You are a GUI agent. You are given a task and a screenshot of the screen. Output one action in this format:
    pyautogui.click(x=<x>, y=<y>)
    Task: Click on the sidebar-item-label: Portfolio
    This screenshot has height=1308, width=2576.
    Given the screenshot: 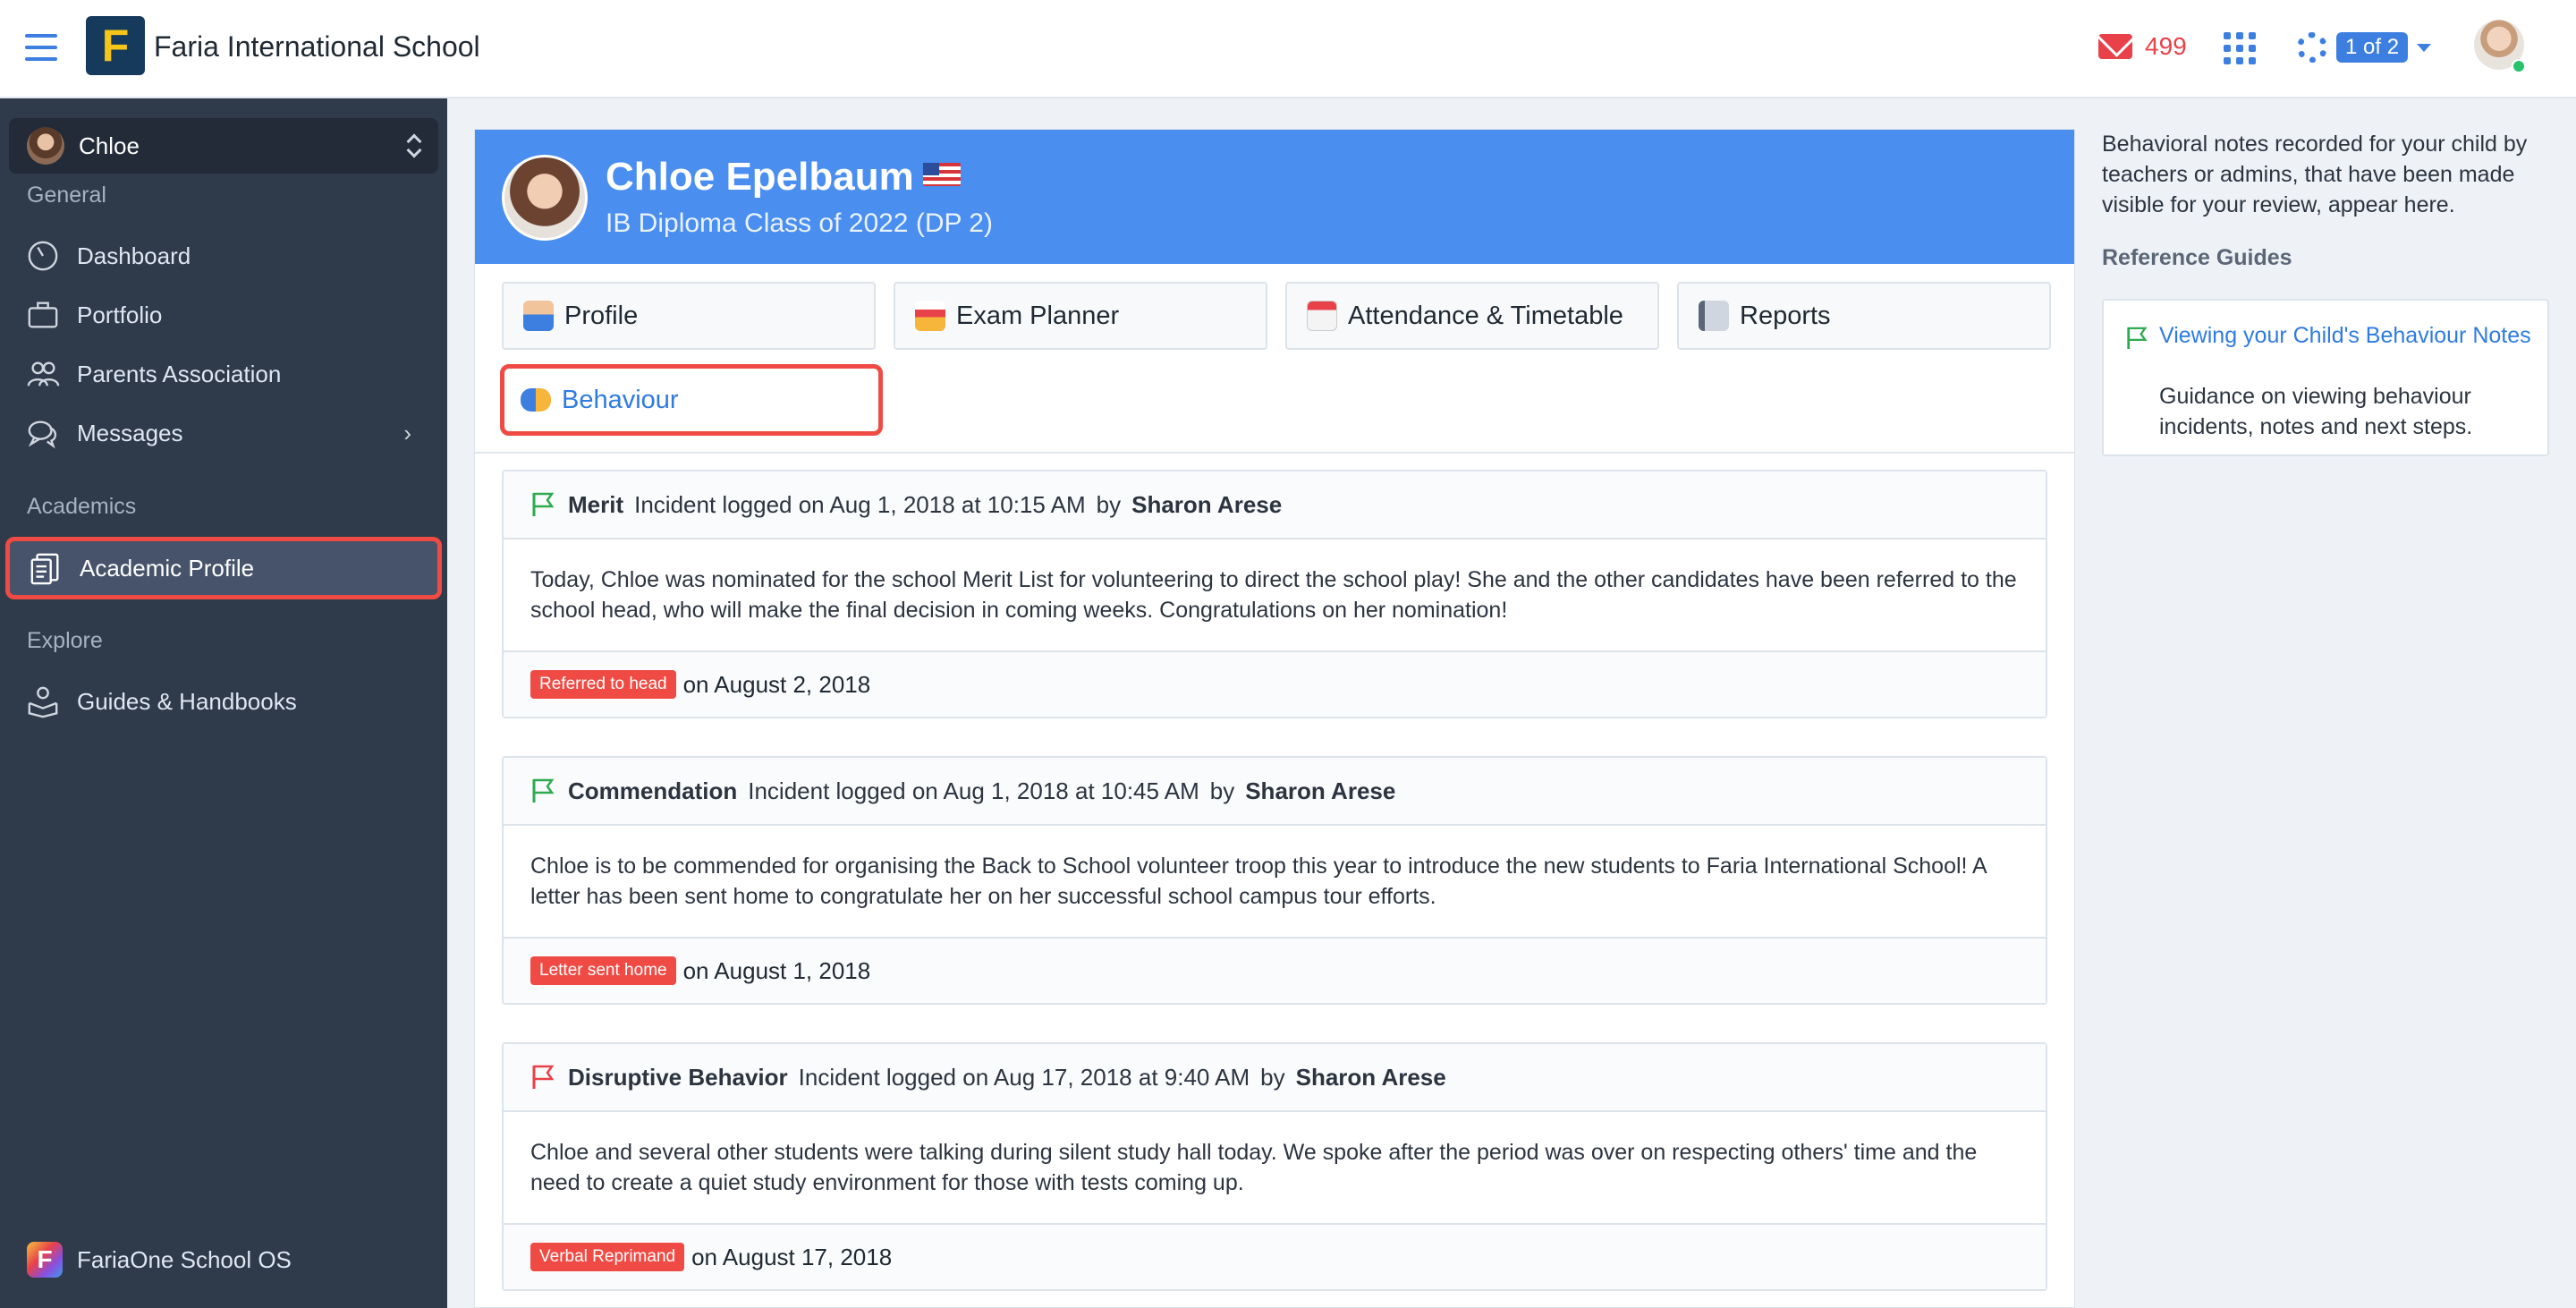 What is the action you would take?
    pyautogui.click(x=120, y=314)
    